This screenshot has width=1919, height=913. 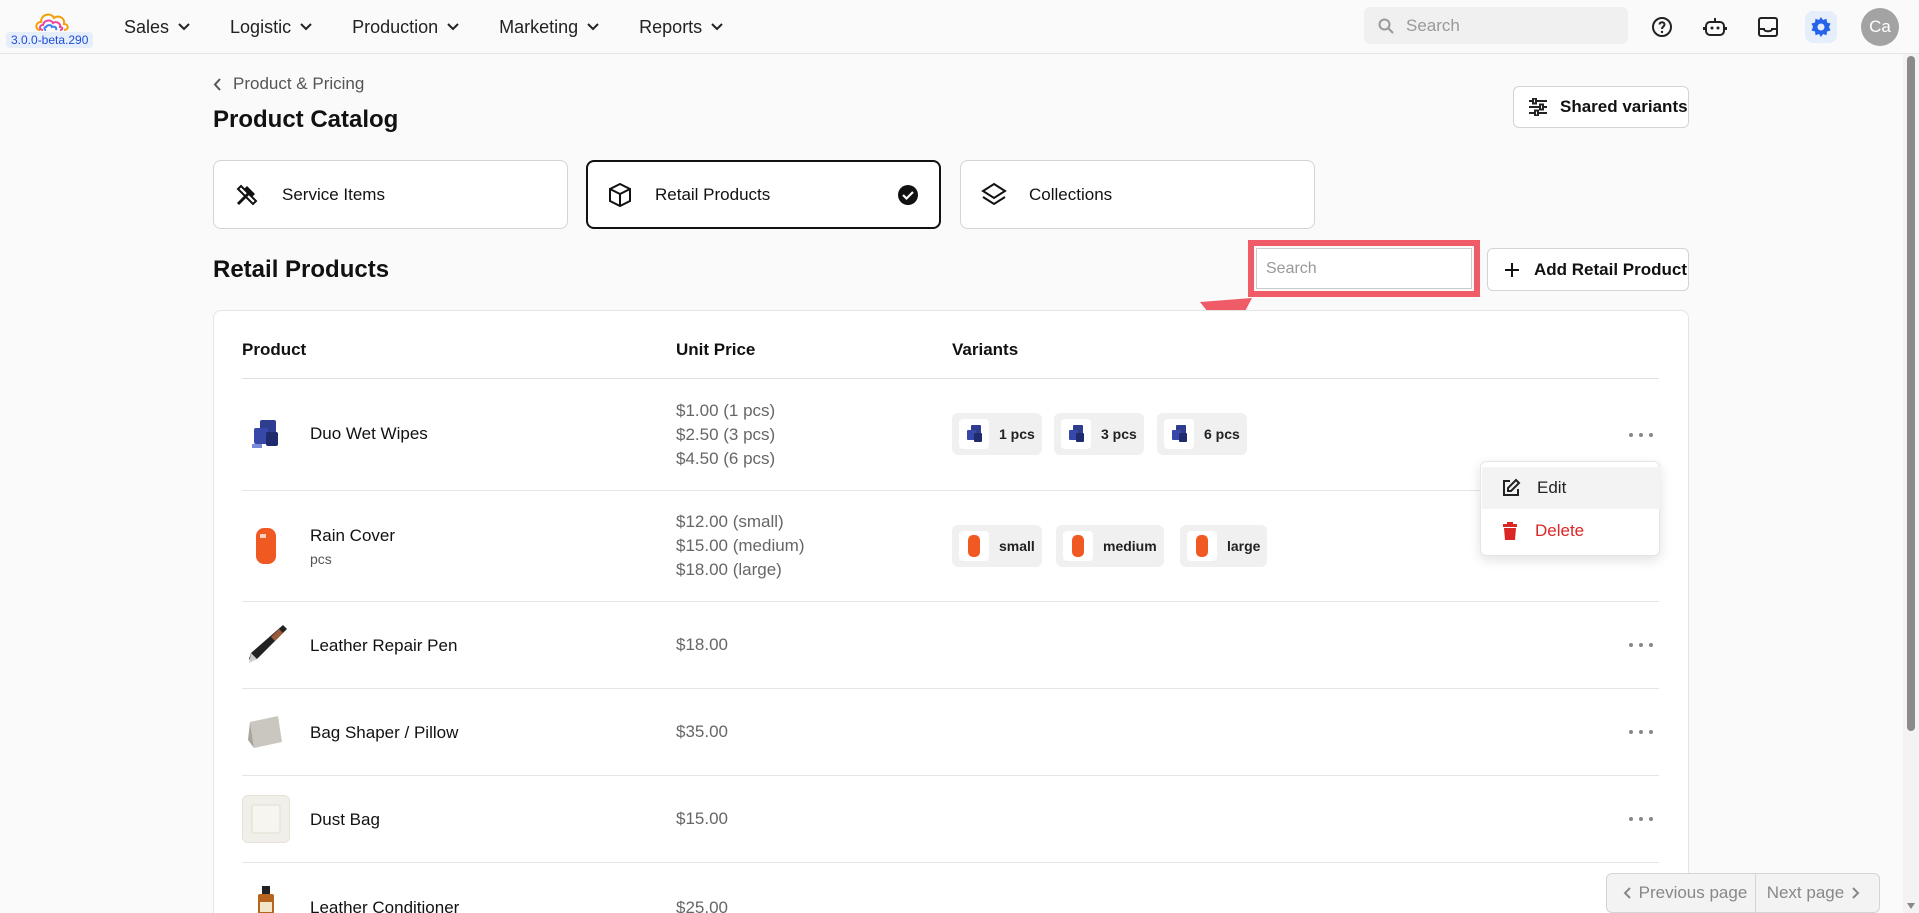 I want to click on search-icon, so click(x=1386, y=26).